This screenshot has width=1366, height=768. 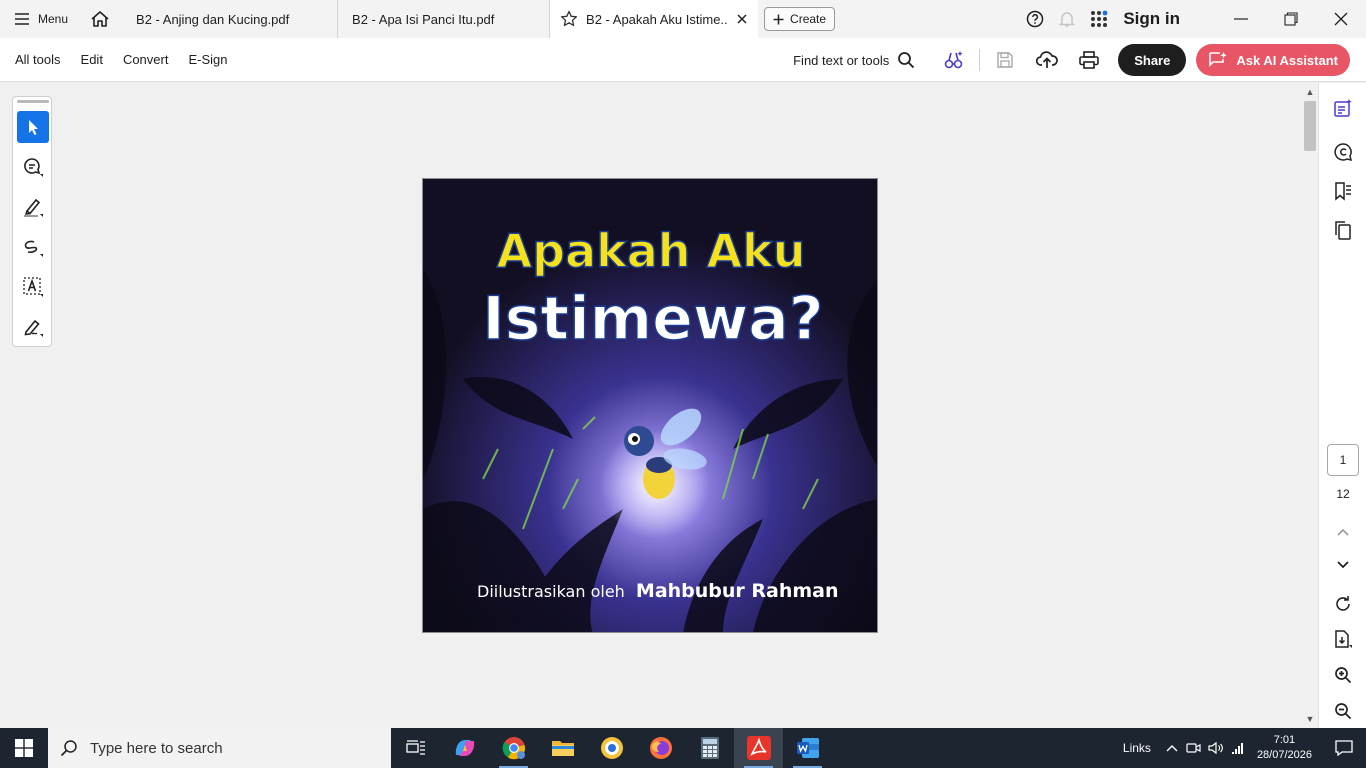 I want to click on next-page-button, so click(x=1343, y=565).